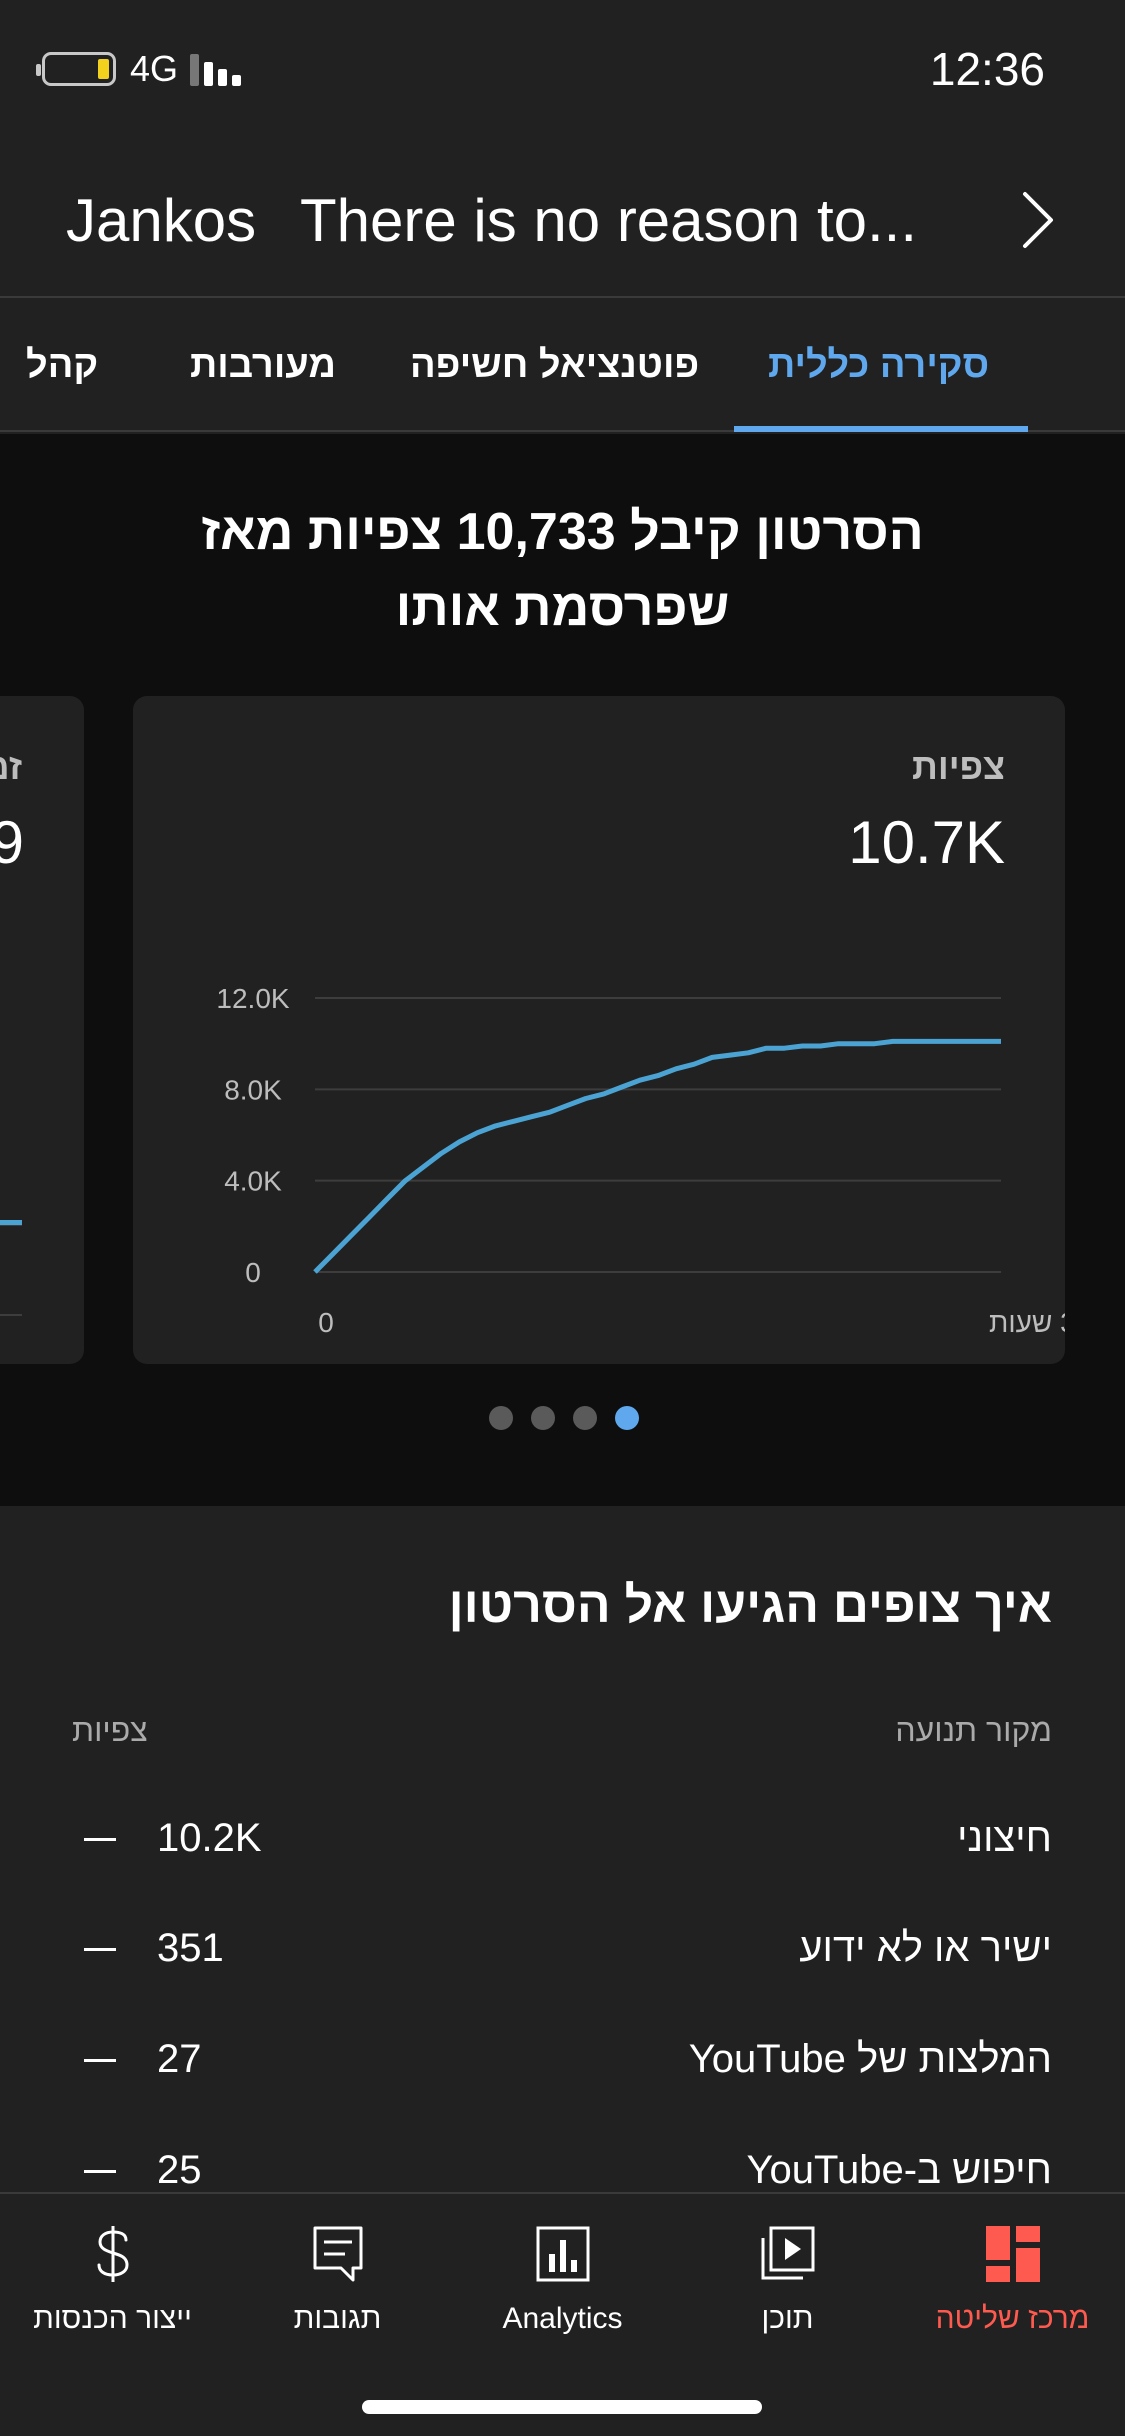  I want to click on tab-engagement: מעורבות, so click(263, 365).